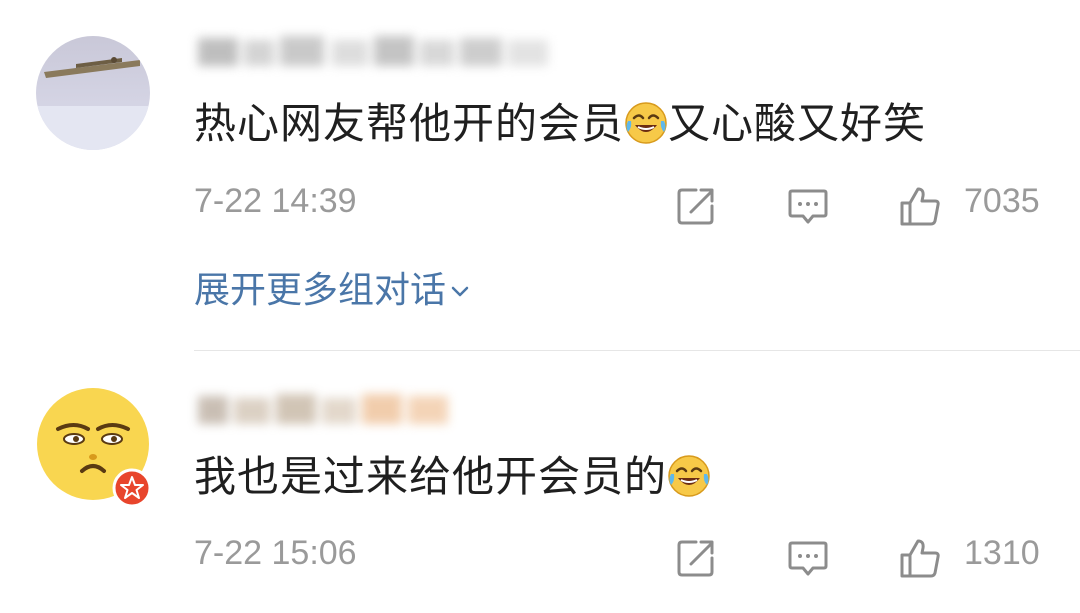  Describe the element at coordinates (275, 201) in the screenshot. I see `timestamp: 7-22 14:39` at that location.